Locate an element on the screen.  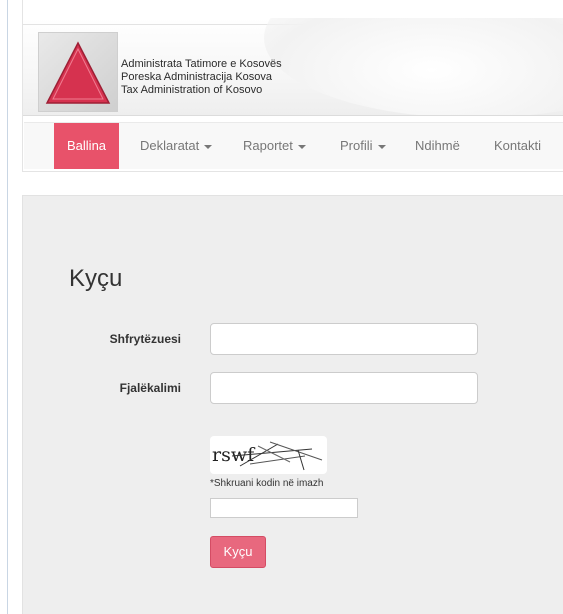
nav-item-ballina: Ballina is located at coordinates (87, 146).